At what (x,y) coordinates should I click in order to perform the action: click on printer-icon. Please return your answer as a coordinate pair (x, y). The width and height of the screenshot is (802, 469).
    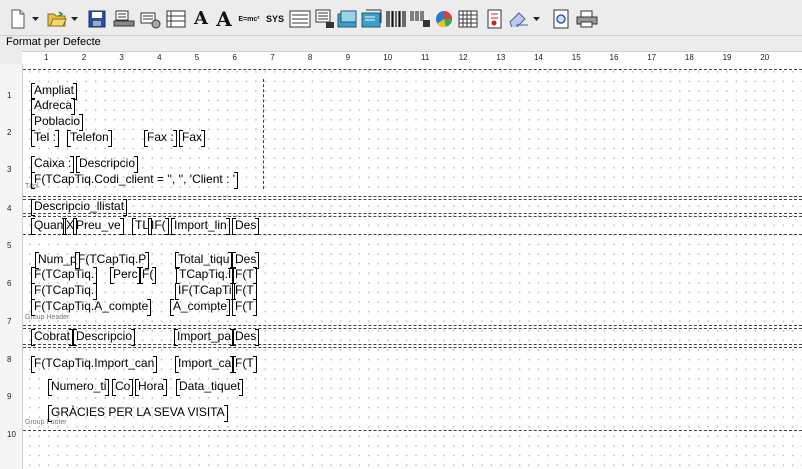
    Looking at the image, I should click on (587, 19).